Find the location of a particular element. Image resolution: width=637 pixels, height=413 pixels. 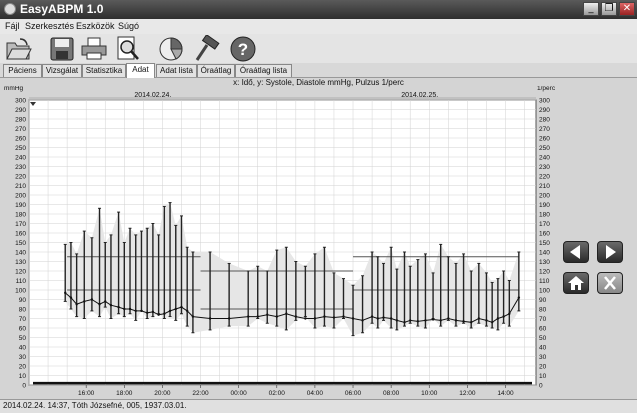

menu-file: Fájl is located at coordinates (12, 26).